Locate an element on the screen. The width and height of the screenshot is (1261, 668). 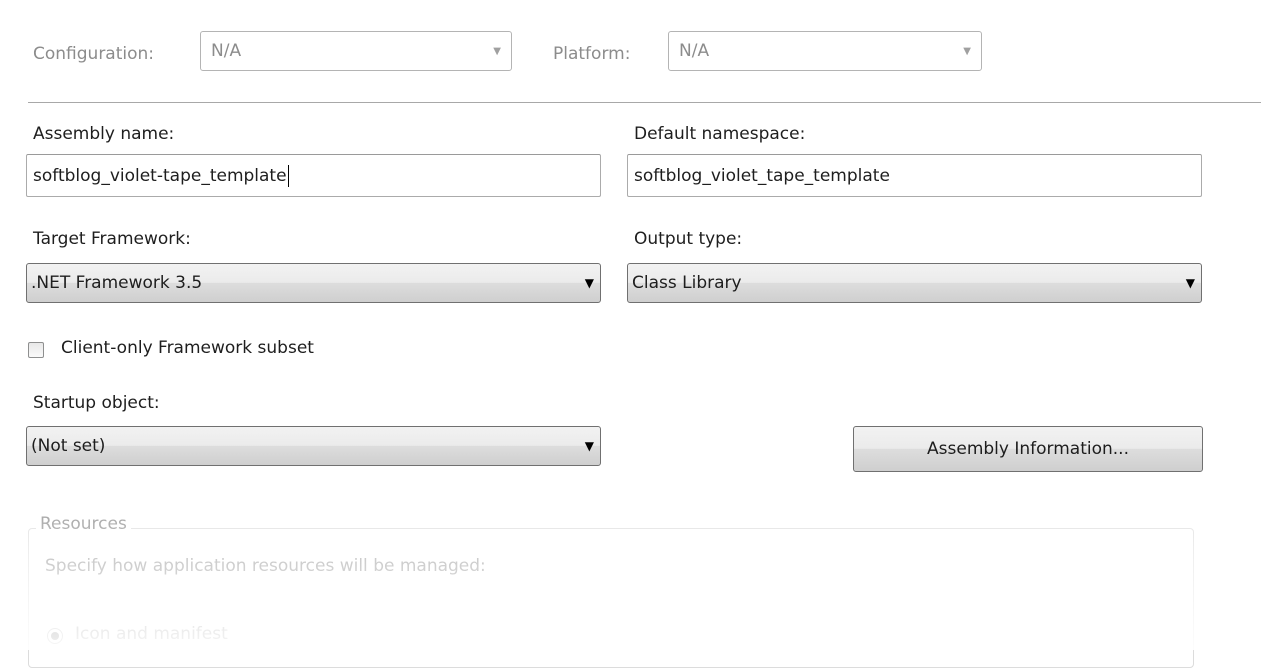
startup-object-label: Startup object: is located at coordinates (96, 403).